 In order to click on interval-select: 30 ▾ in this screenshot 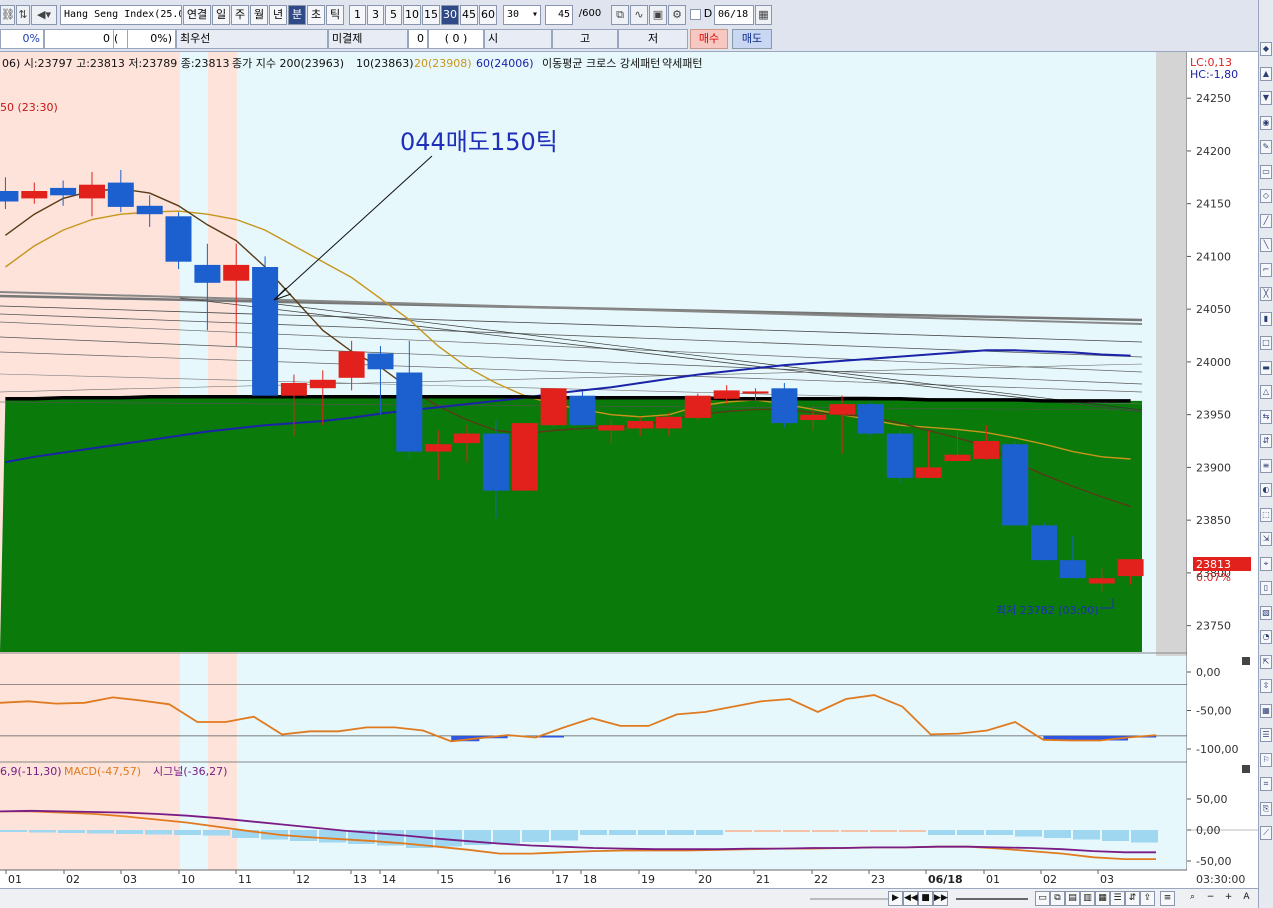, I will do `click(522, 15)`.